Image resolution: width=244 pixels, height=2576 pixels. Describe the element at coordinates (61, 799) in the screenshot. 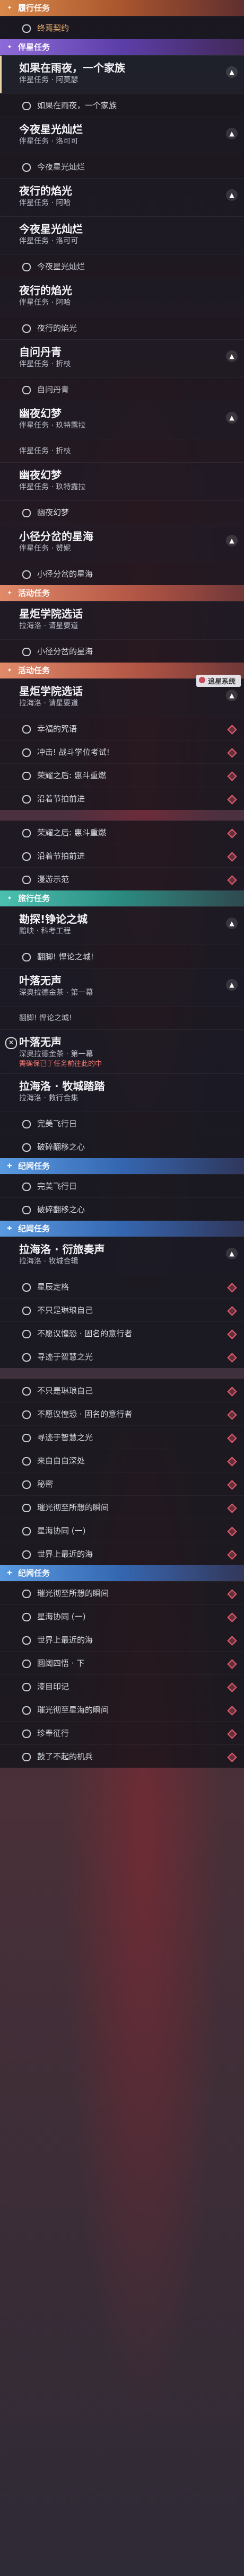

I see `step-label: 沿着节拍前进` at that location.